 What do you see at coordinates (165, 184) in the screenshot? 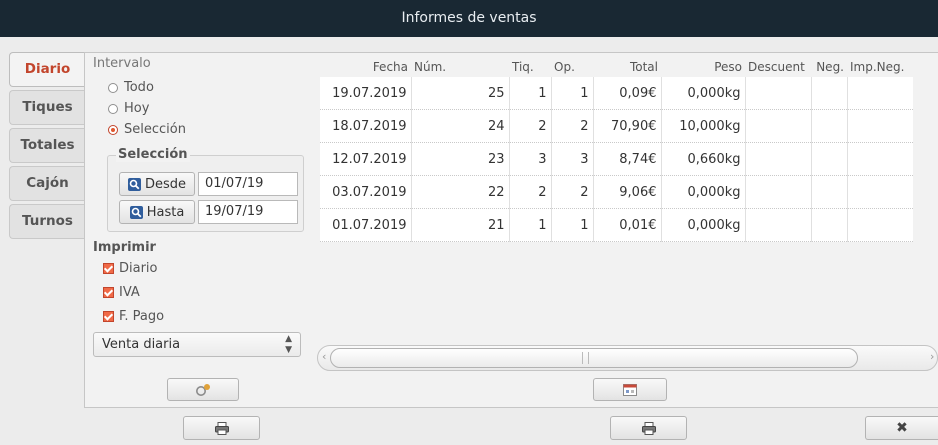
I see `desde-label: Desde` at bounding box center [165, 184].